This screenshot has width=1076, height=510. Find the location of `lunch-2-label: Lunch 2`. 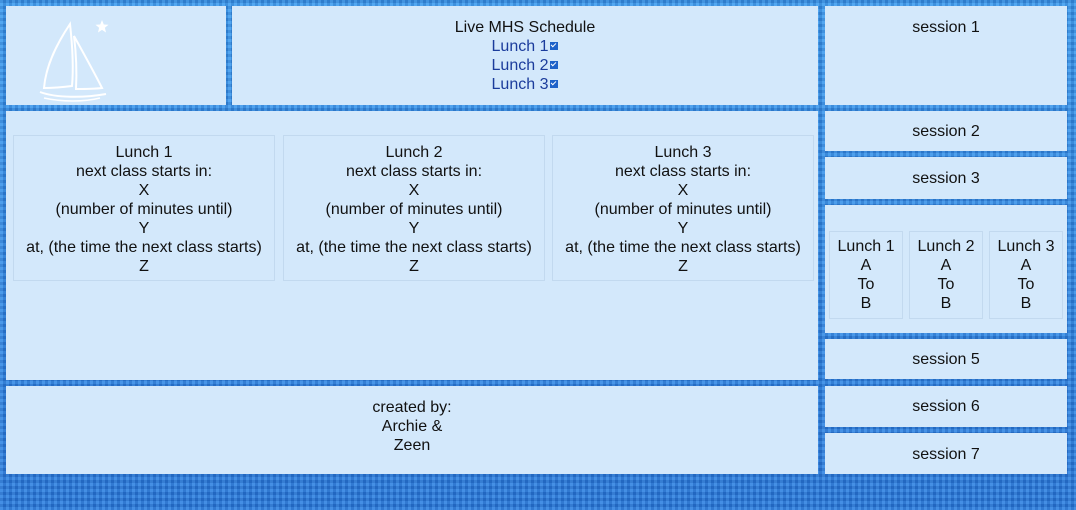

lunch-2-label: Lunch 2 is located at coordinates (520, 65).